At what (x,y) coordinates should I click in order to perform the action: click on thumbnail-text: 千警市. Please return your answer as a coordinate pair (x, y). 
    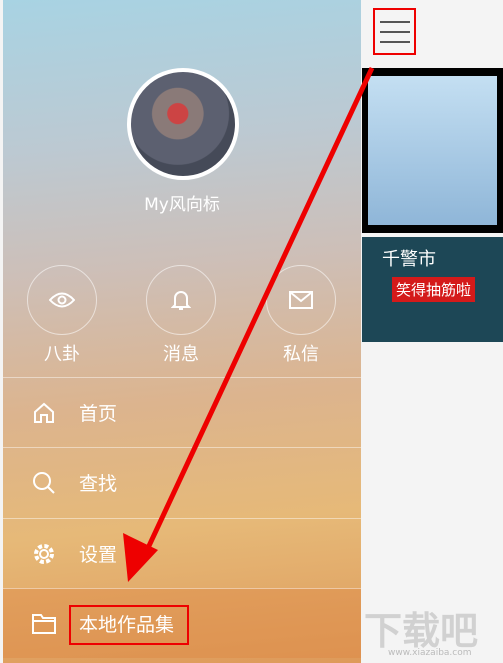
    Looking at the image, I should click on (409, 259).